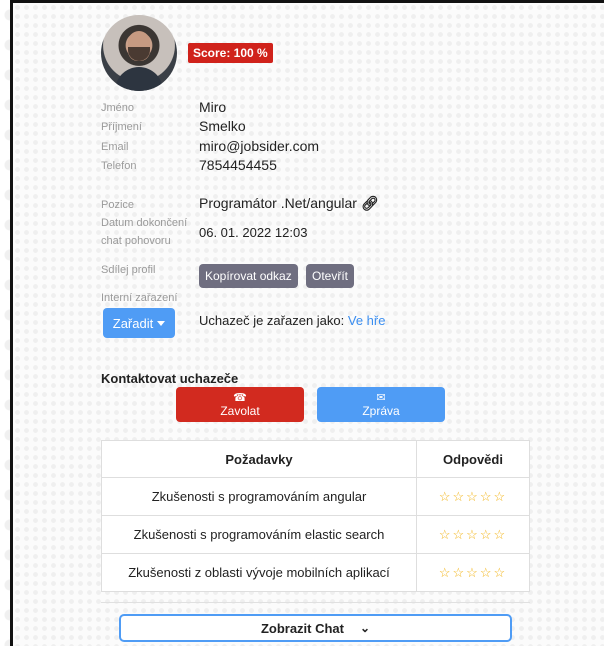 Image resolution: width=604 pixels, height=646 pixels. What do you see at coordinates (119, 166) in the screenshot?
I see `phone-label: Telefon` at bounding box center [119, 166].